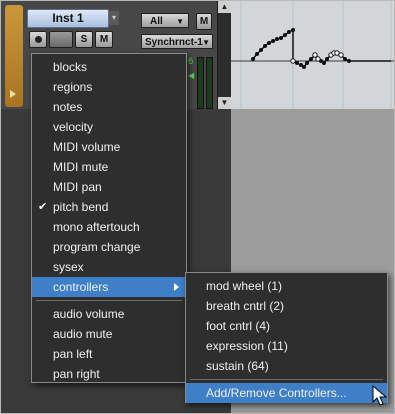 The image size is (395, 414). What do you see at coordinates (191, 62) in the screenshot?
I see `volume-readout: 6` at bounding box center [191, 62].